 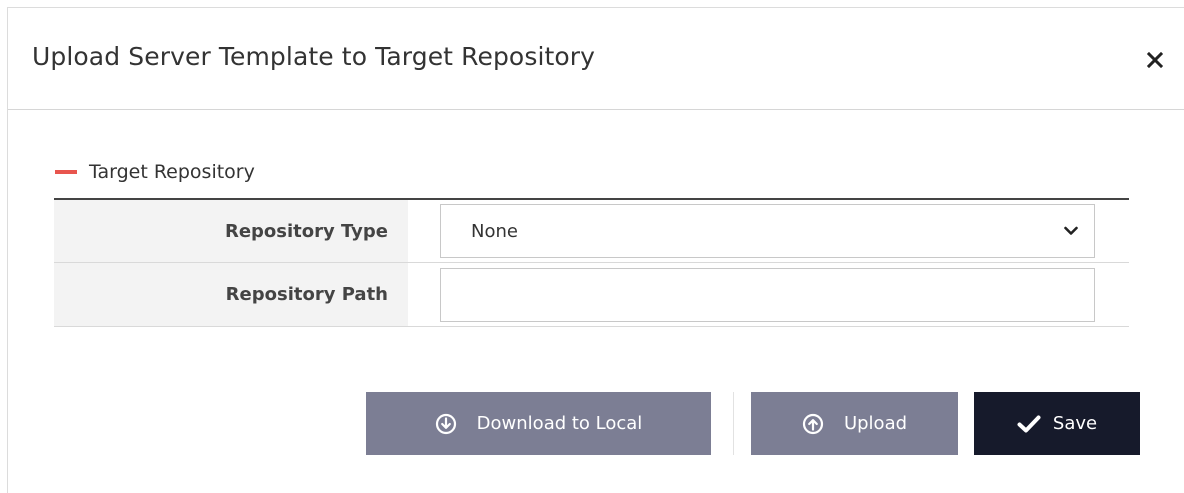 I want to click on arrow-up-circle-icon, so click(x=813, y=424).